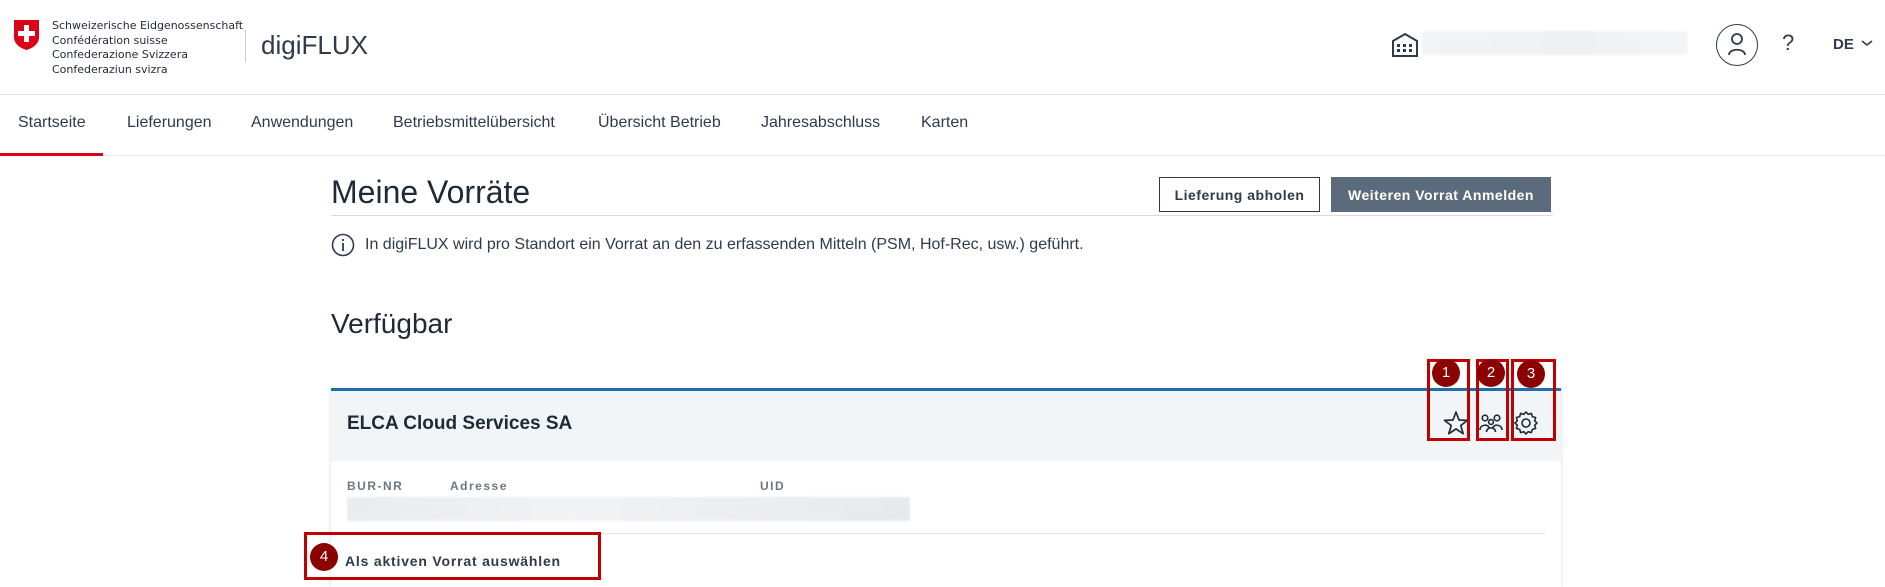 Image resolution: width=1885 pixels, height=587 pixels. Describe the element at coordinates (628, 509) in the screenshot. I see `redacted-details` at that location.